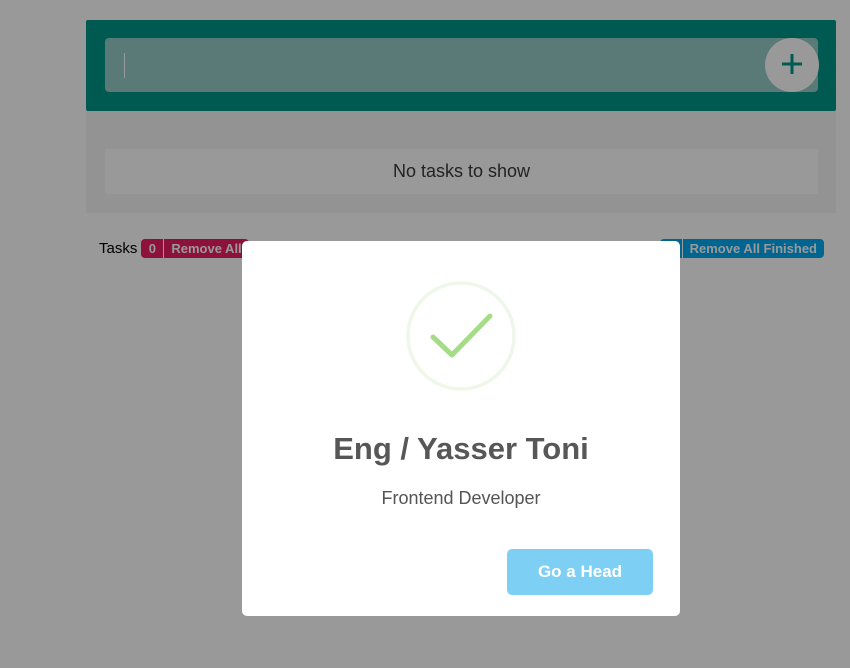 This screenshot has height=668, width=850. What do you see at coordinates (580, 572) in the screenshot?
I see `confirm-button: Go a Head` at bounding box center [580, 572].